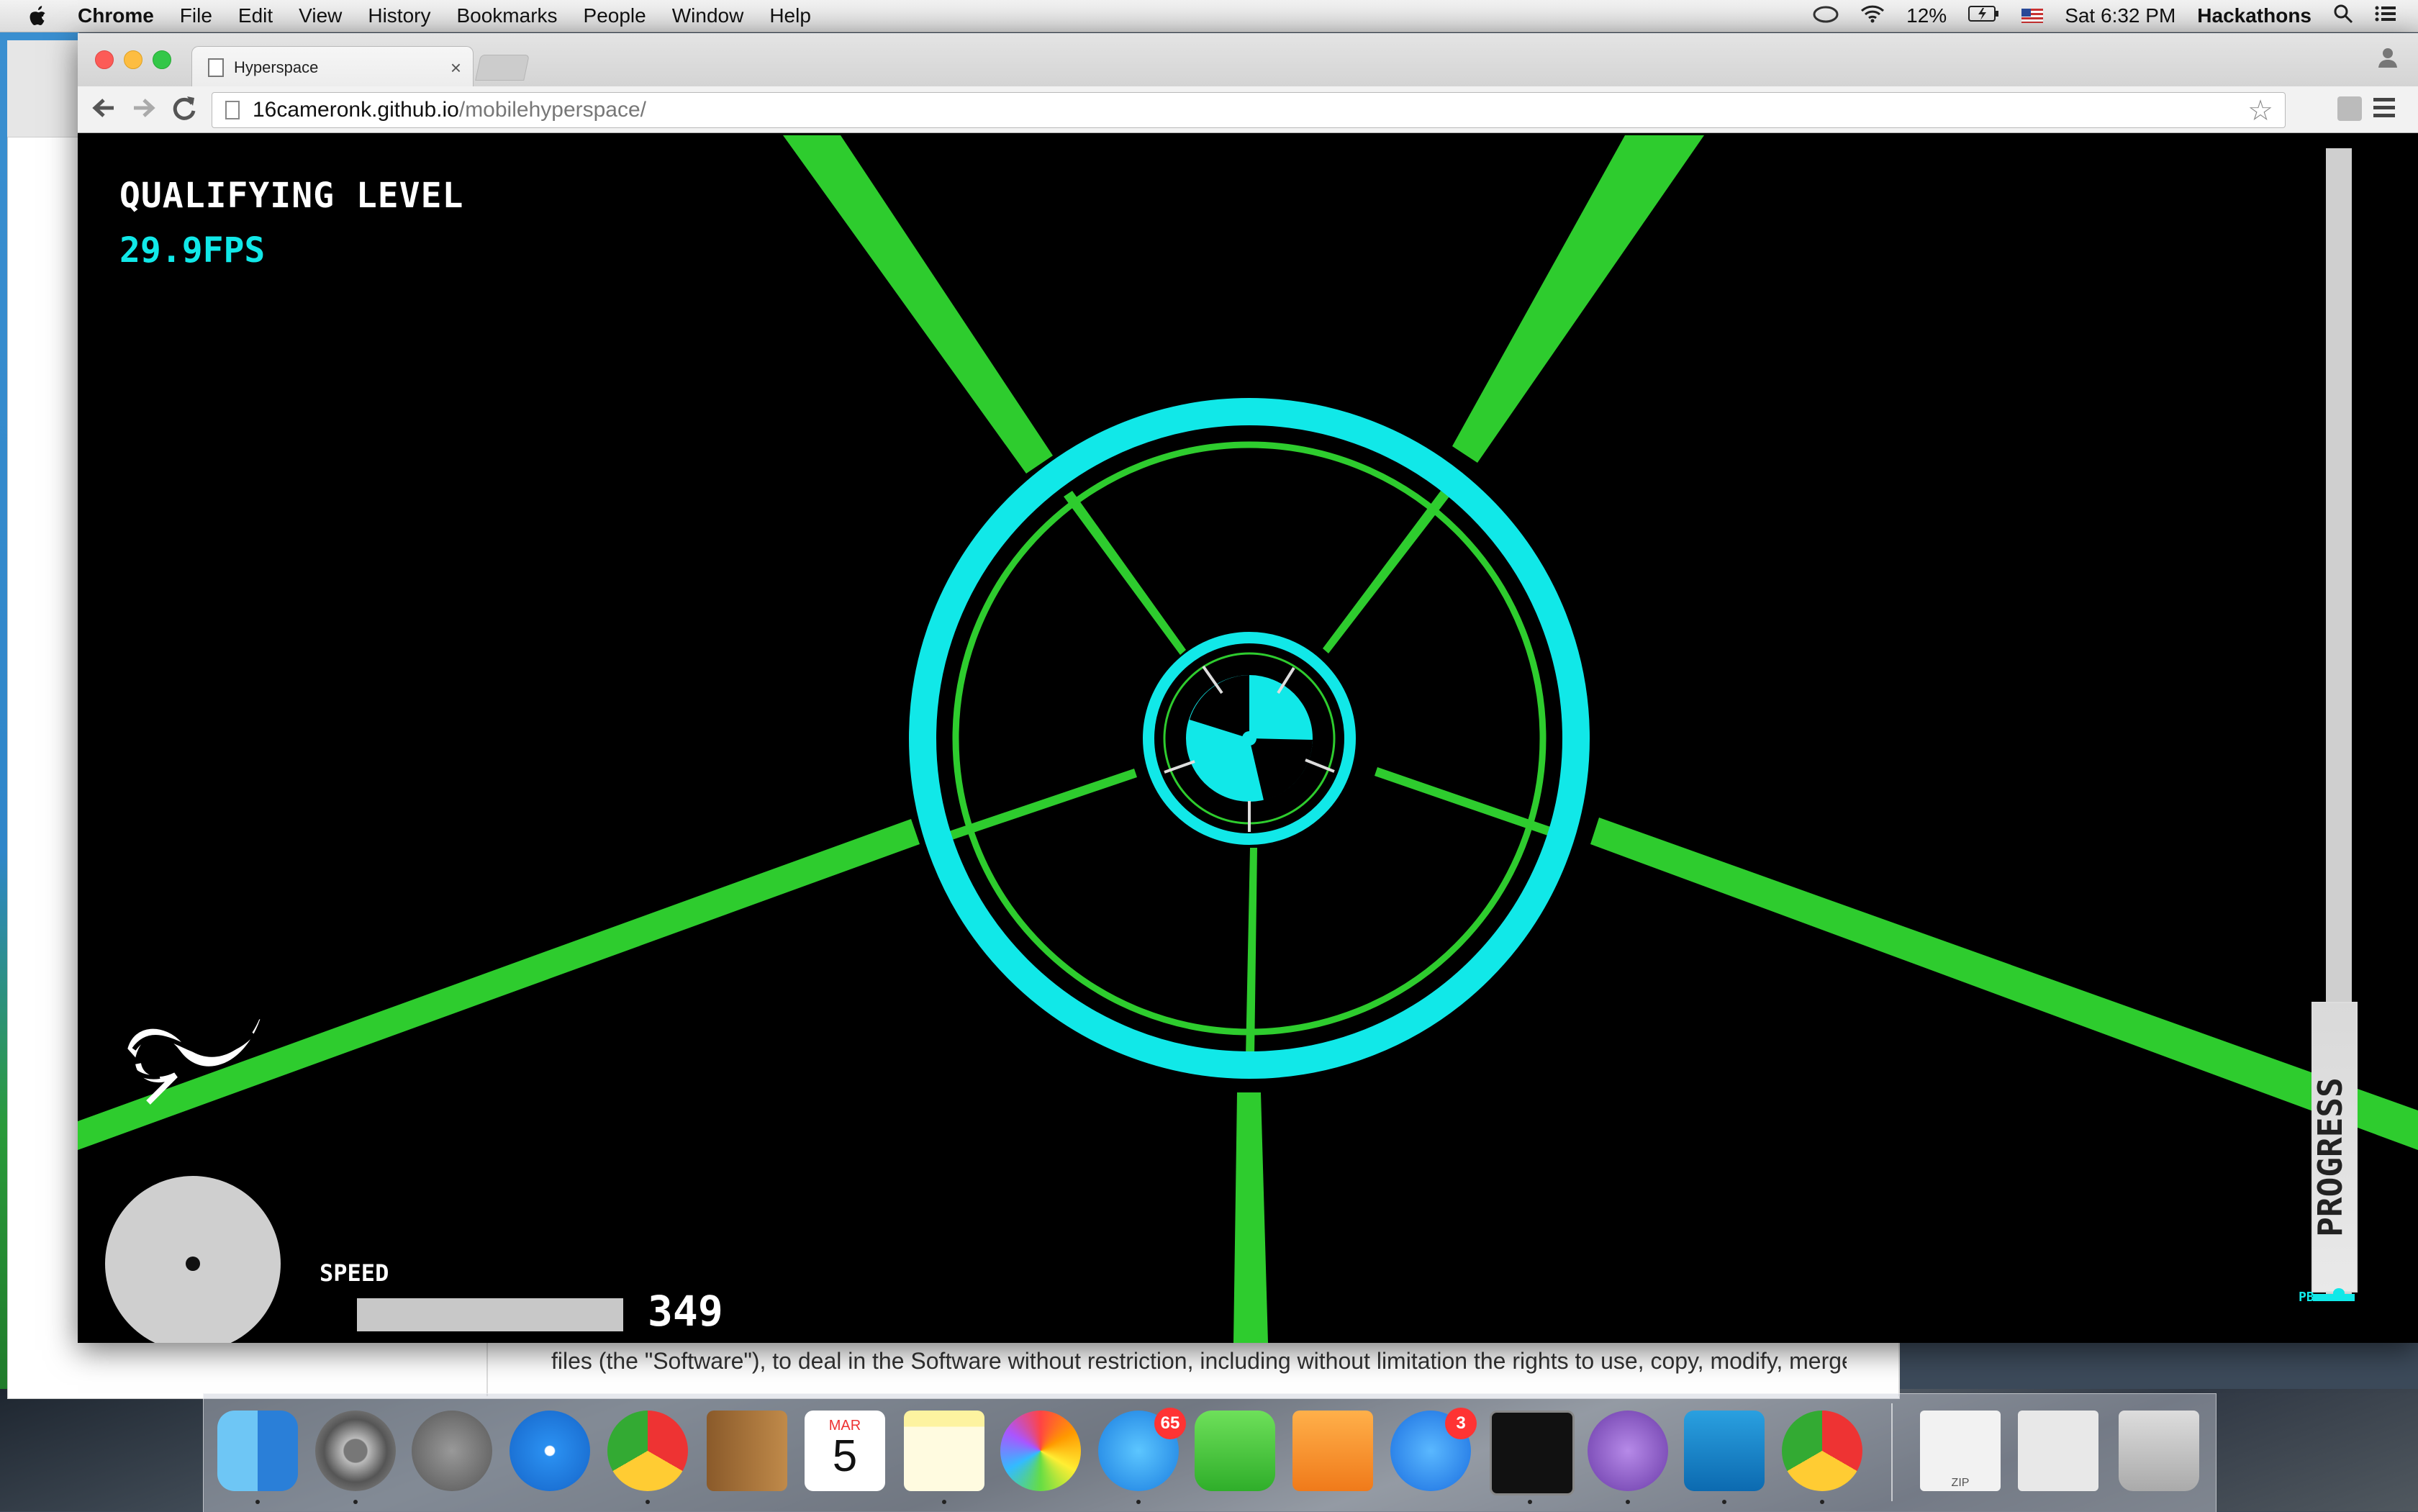 This screenshot has height=1512, width=2418. What do you see at coordinates (1725, 1451) in the screenshot?
I see `brackets-icon` at bounding box center [1725, 1451].